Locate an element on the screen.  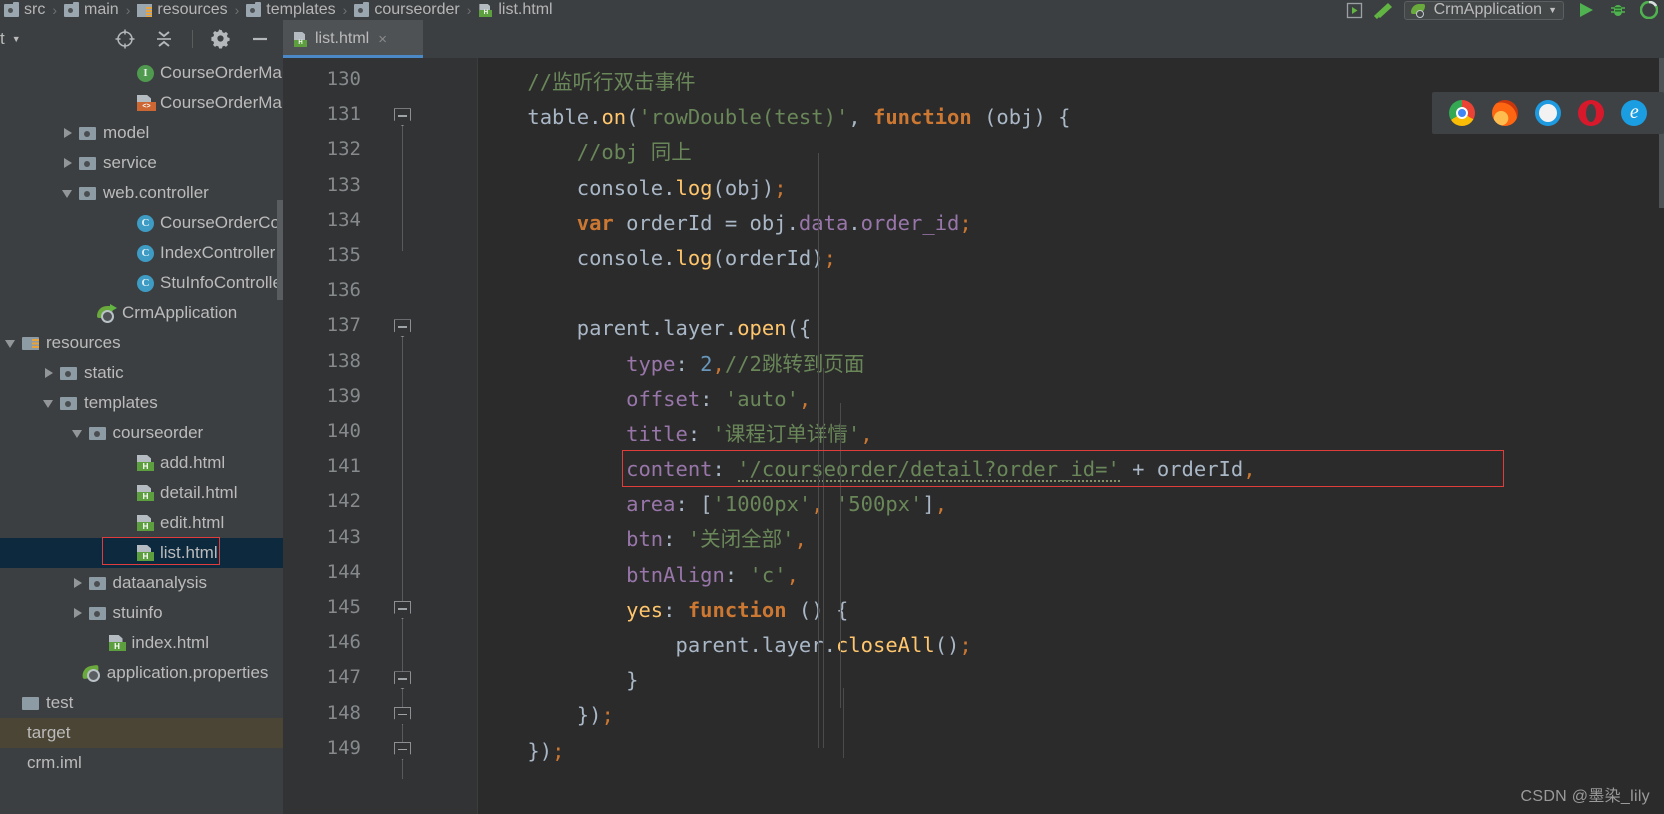
tree-item-static: static is located at coordinates (141, 373).